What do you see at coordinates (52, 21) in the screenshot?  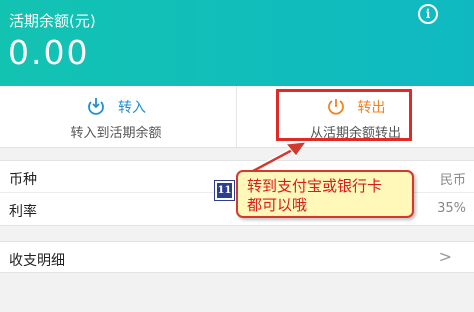 I see `balance-title: 活期余额(元)` at bounding box center [52, 21].